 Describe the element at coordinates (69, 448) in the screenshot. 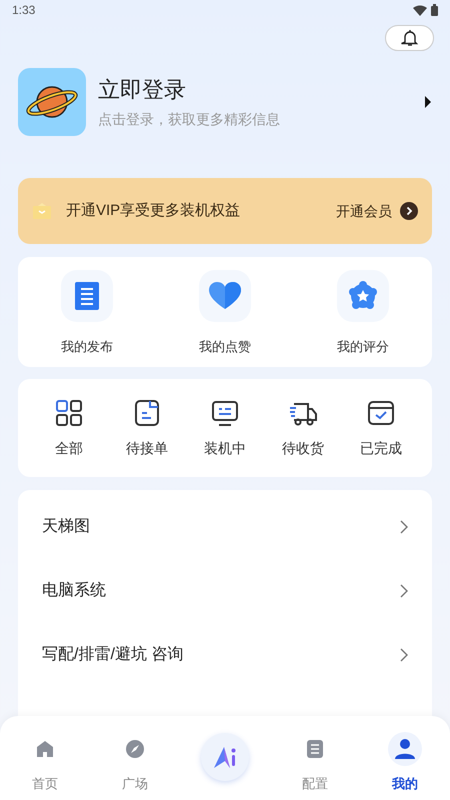

I see `order-status-label: 全部` at that location.